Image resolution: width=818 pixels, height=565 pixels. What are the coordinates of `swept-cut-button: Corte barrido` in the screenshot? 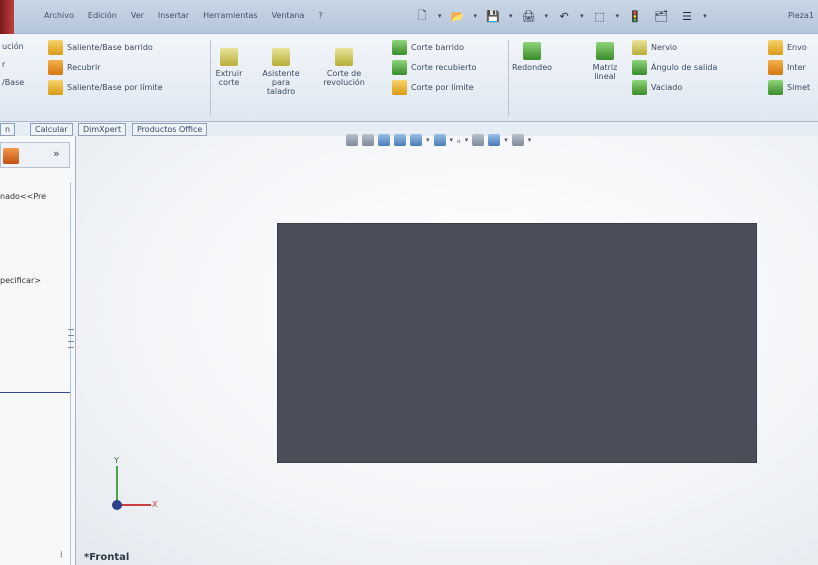 It's located at (428, 47).